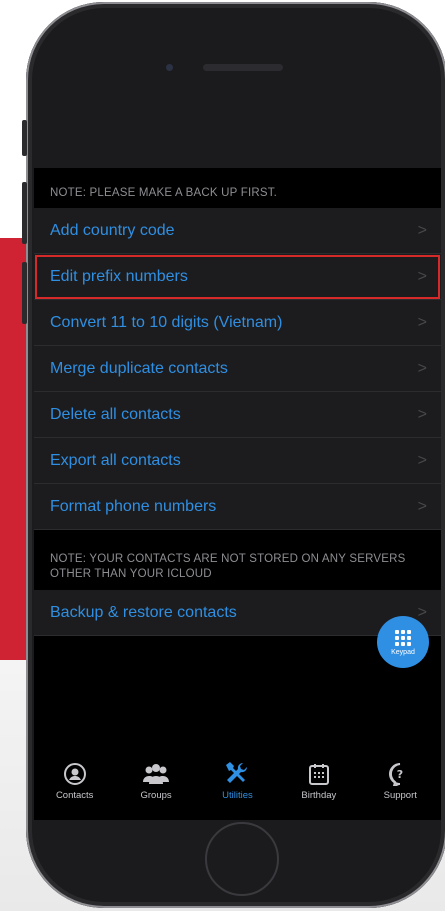 The width and height of the screenshot is (445, 911). I want to click on row-label: Format phone numbers, so click(133, 506).